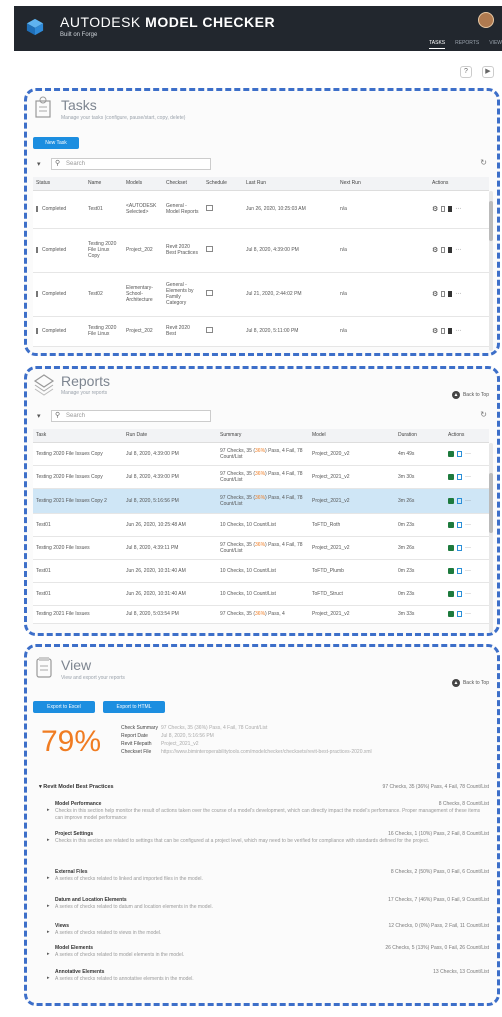 The height and width of the screenshot is (1017, 502). Describe the element at coordinates (491, 538) in the screenshot. I see `reports-scrollbar` at that location.